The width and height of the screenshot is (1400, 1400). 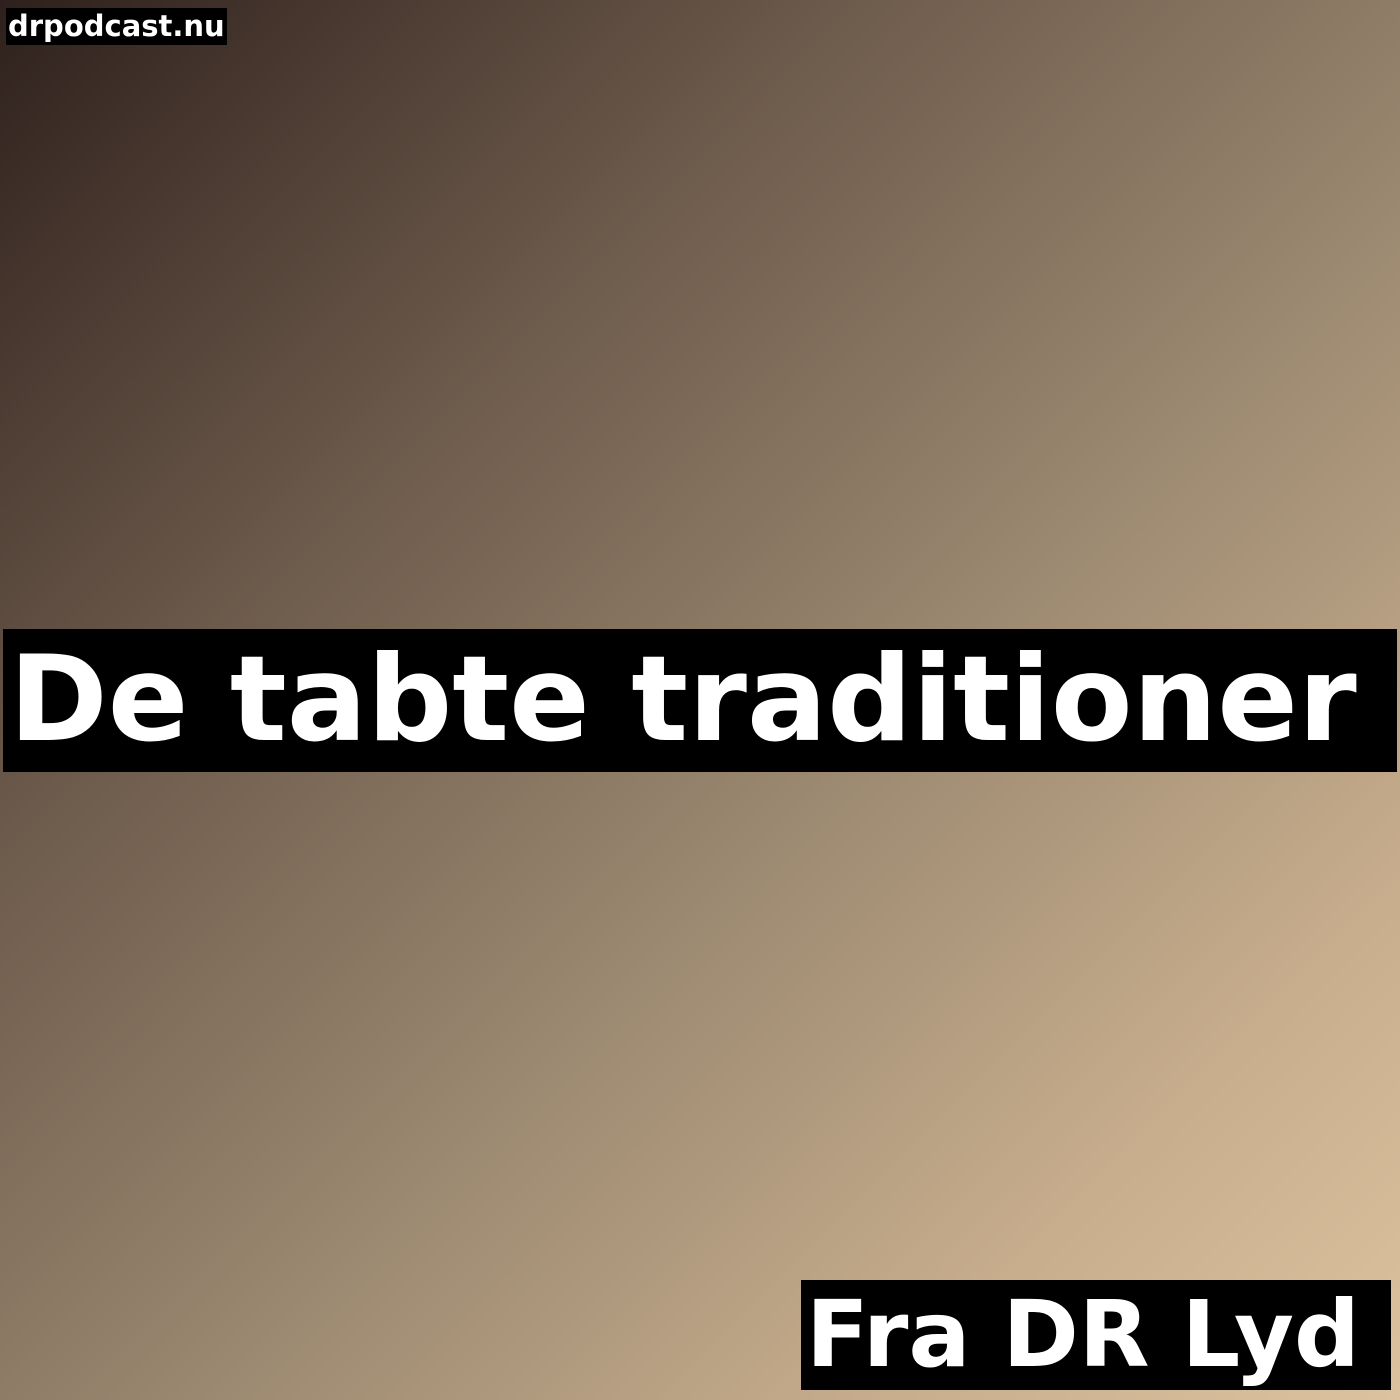 What do you see at coordinates (1083, 1334) in the screenshot?
I see `podcast-source: Fra DR Lyd` at bounding box center [1083, 1334].